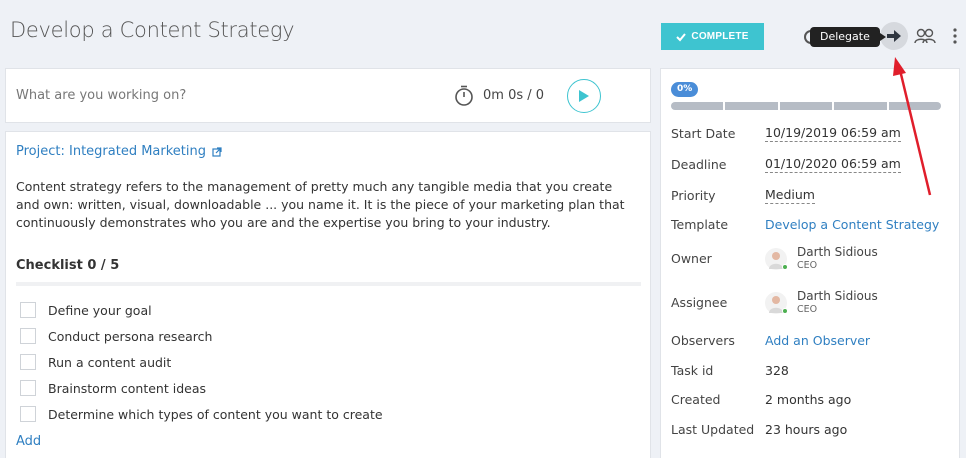  I want to click on template-link: Develop a Content Strategy, so click(852, 224).